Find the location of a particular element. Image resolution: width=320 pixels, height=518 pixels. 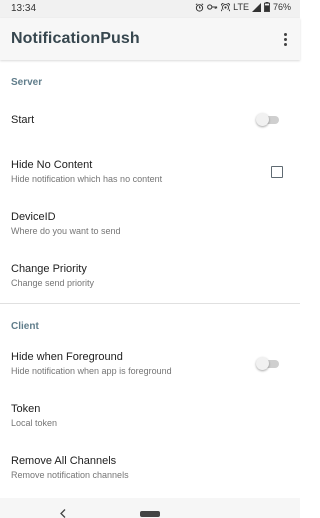

network-type: LTE is located at coordinates (241, 7).